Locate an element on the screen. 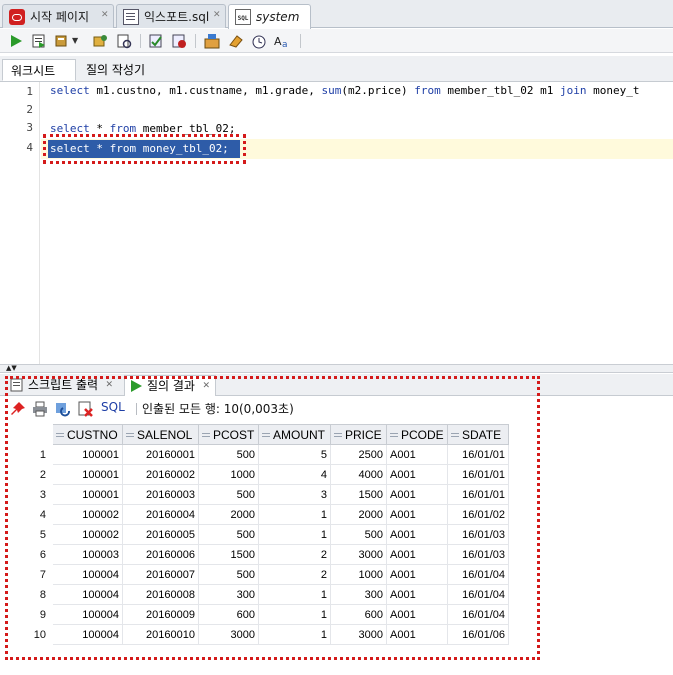 The image size is (673, 675). tab-start-page: 시작 페이지 ✕ is located at coordinates (58, 16).